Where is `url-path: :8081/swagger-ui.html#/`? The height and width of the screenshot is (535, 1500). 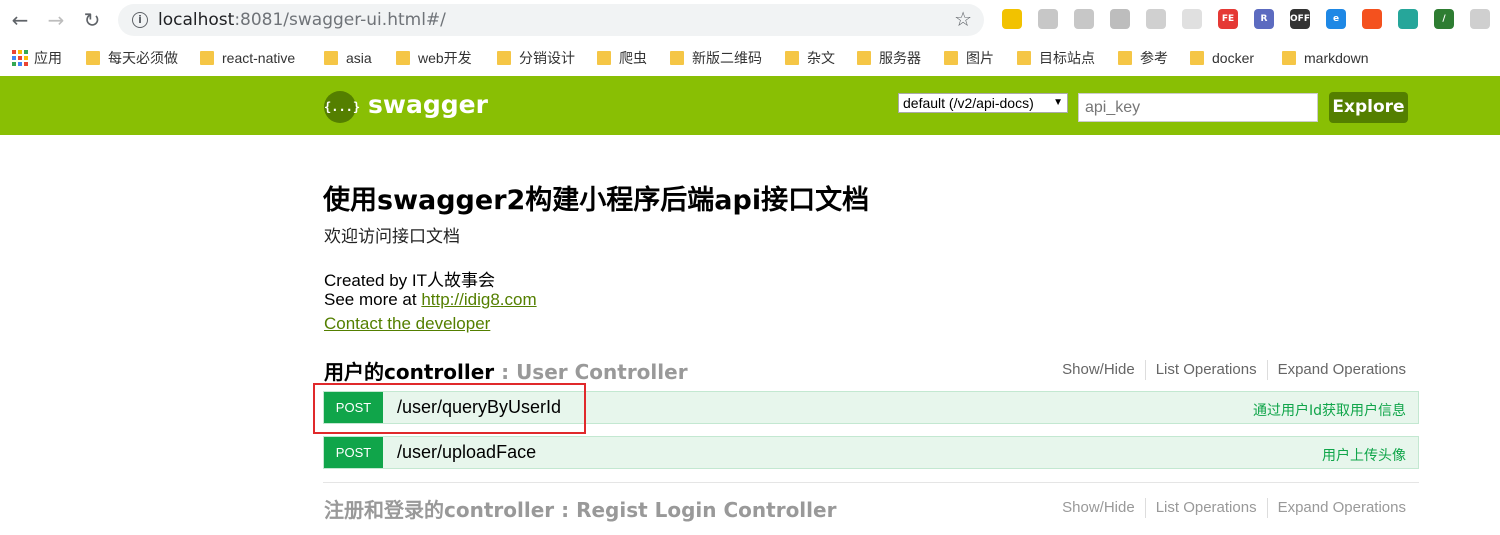
url-path: :8081/swagger-ui.html#/ is located at coordinates (340, 20).